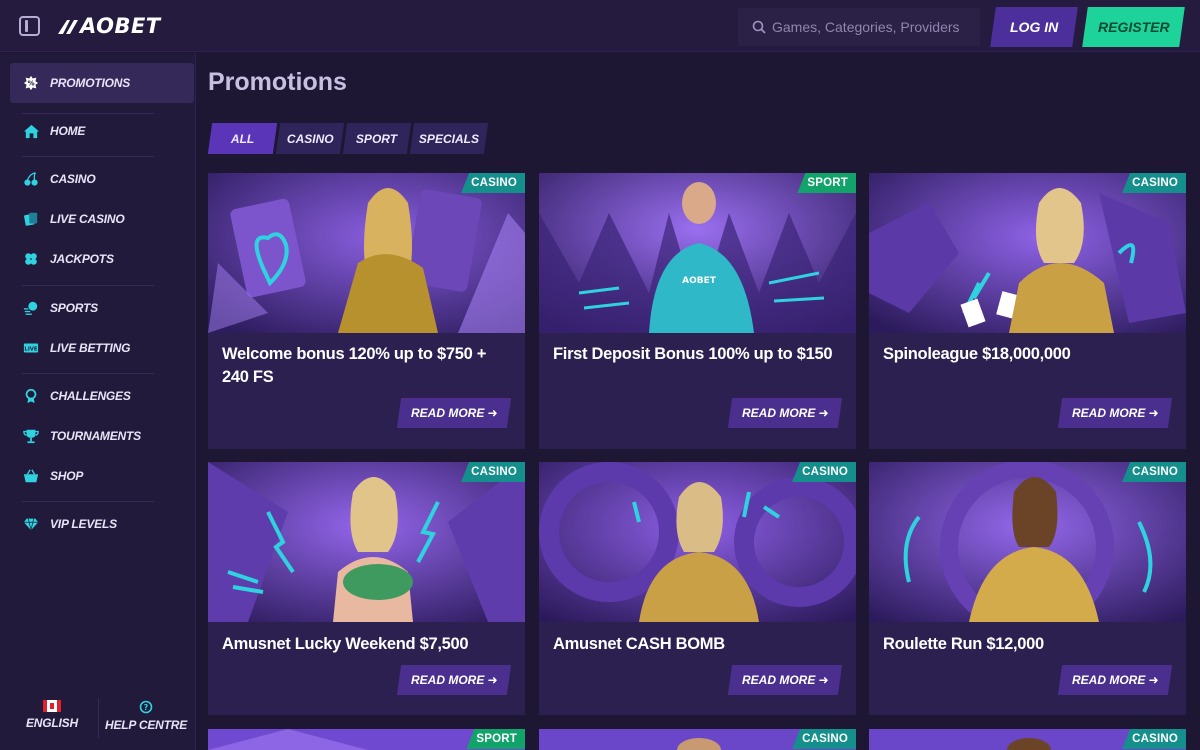 This screenshot has width=1200, height=750. I want to click on sidebar-item-label: JACKPOTS, so click(82, 259).